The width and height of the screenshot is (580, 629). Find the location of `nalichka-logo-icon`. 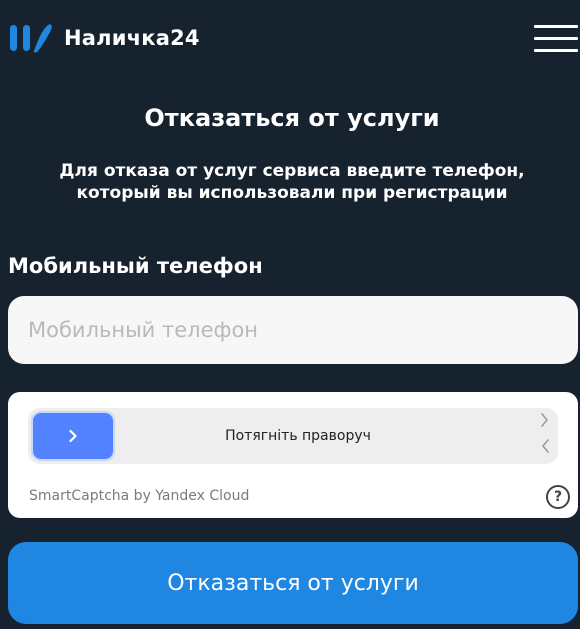

nalichka-logo-icon is located at coordinates (31, 38).